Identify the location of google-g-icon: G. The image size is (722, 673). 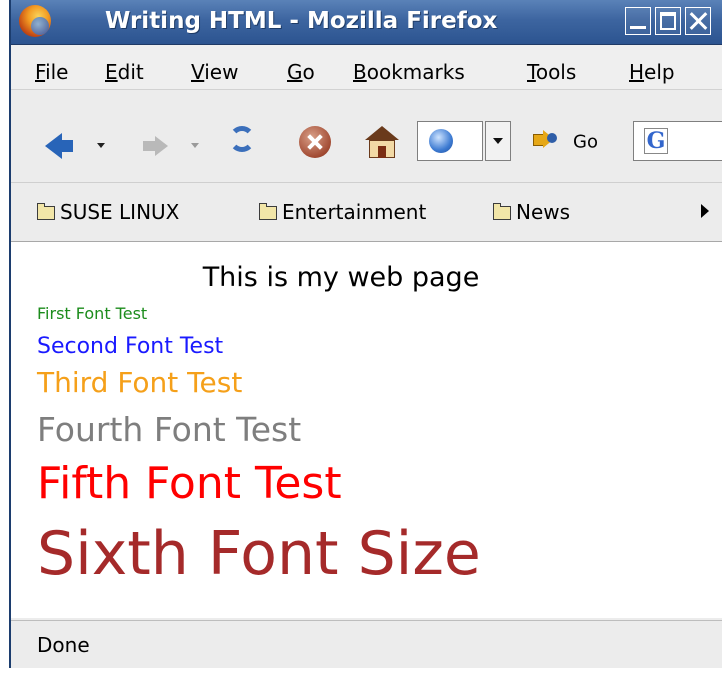
(656, 141).